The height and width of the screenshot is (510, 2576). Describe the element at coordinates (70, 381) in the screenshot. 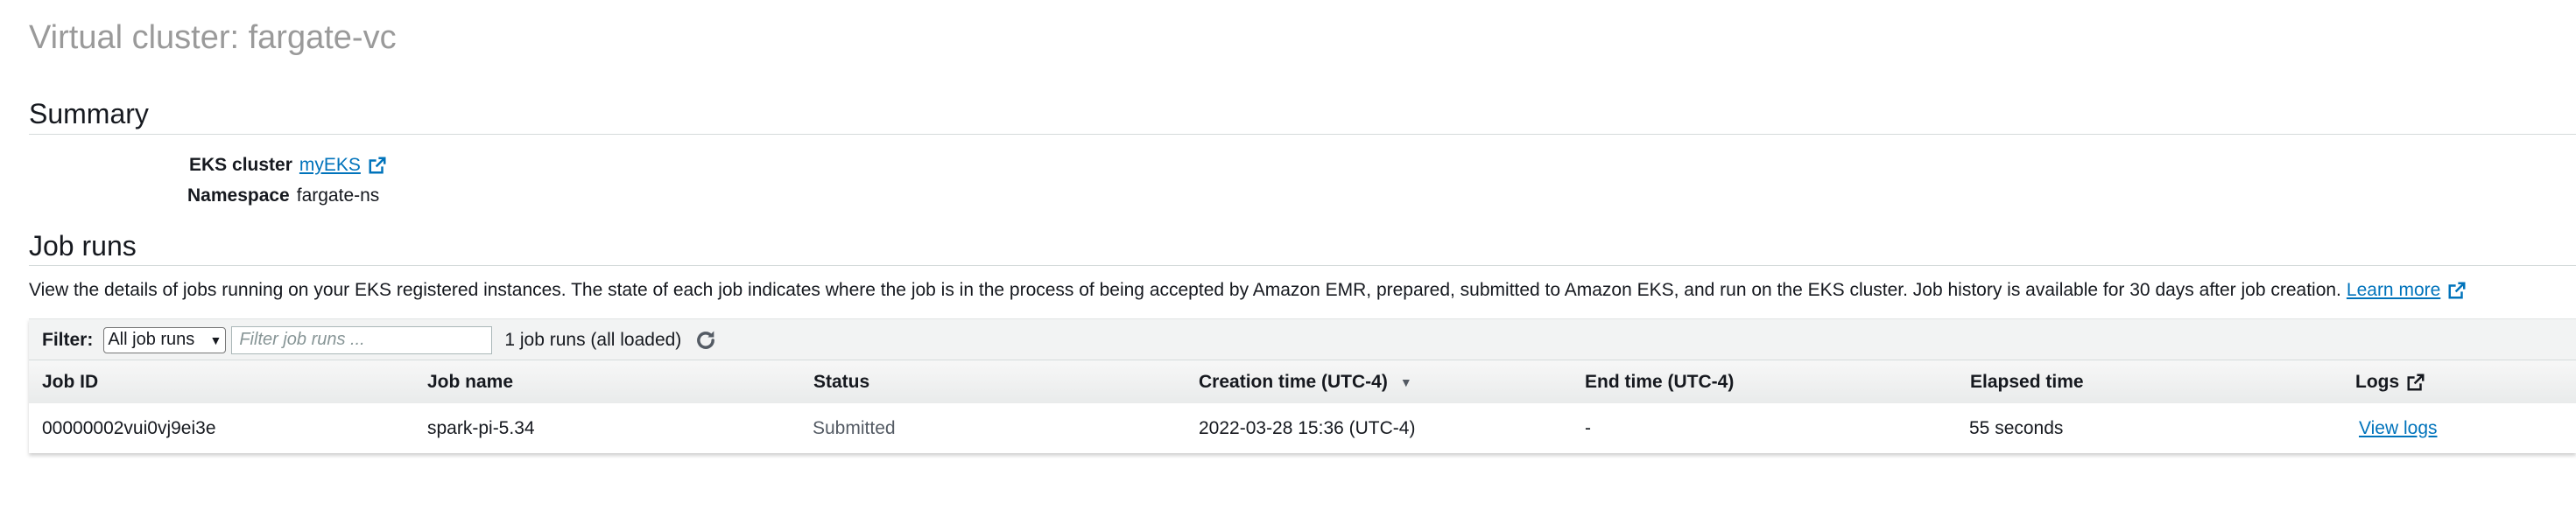

I see `column-header-job-id: Job ID` at that location.